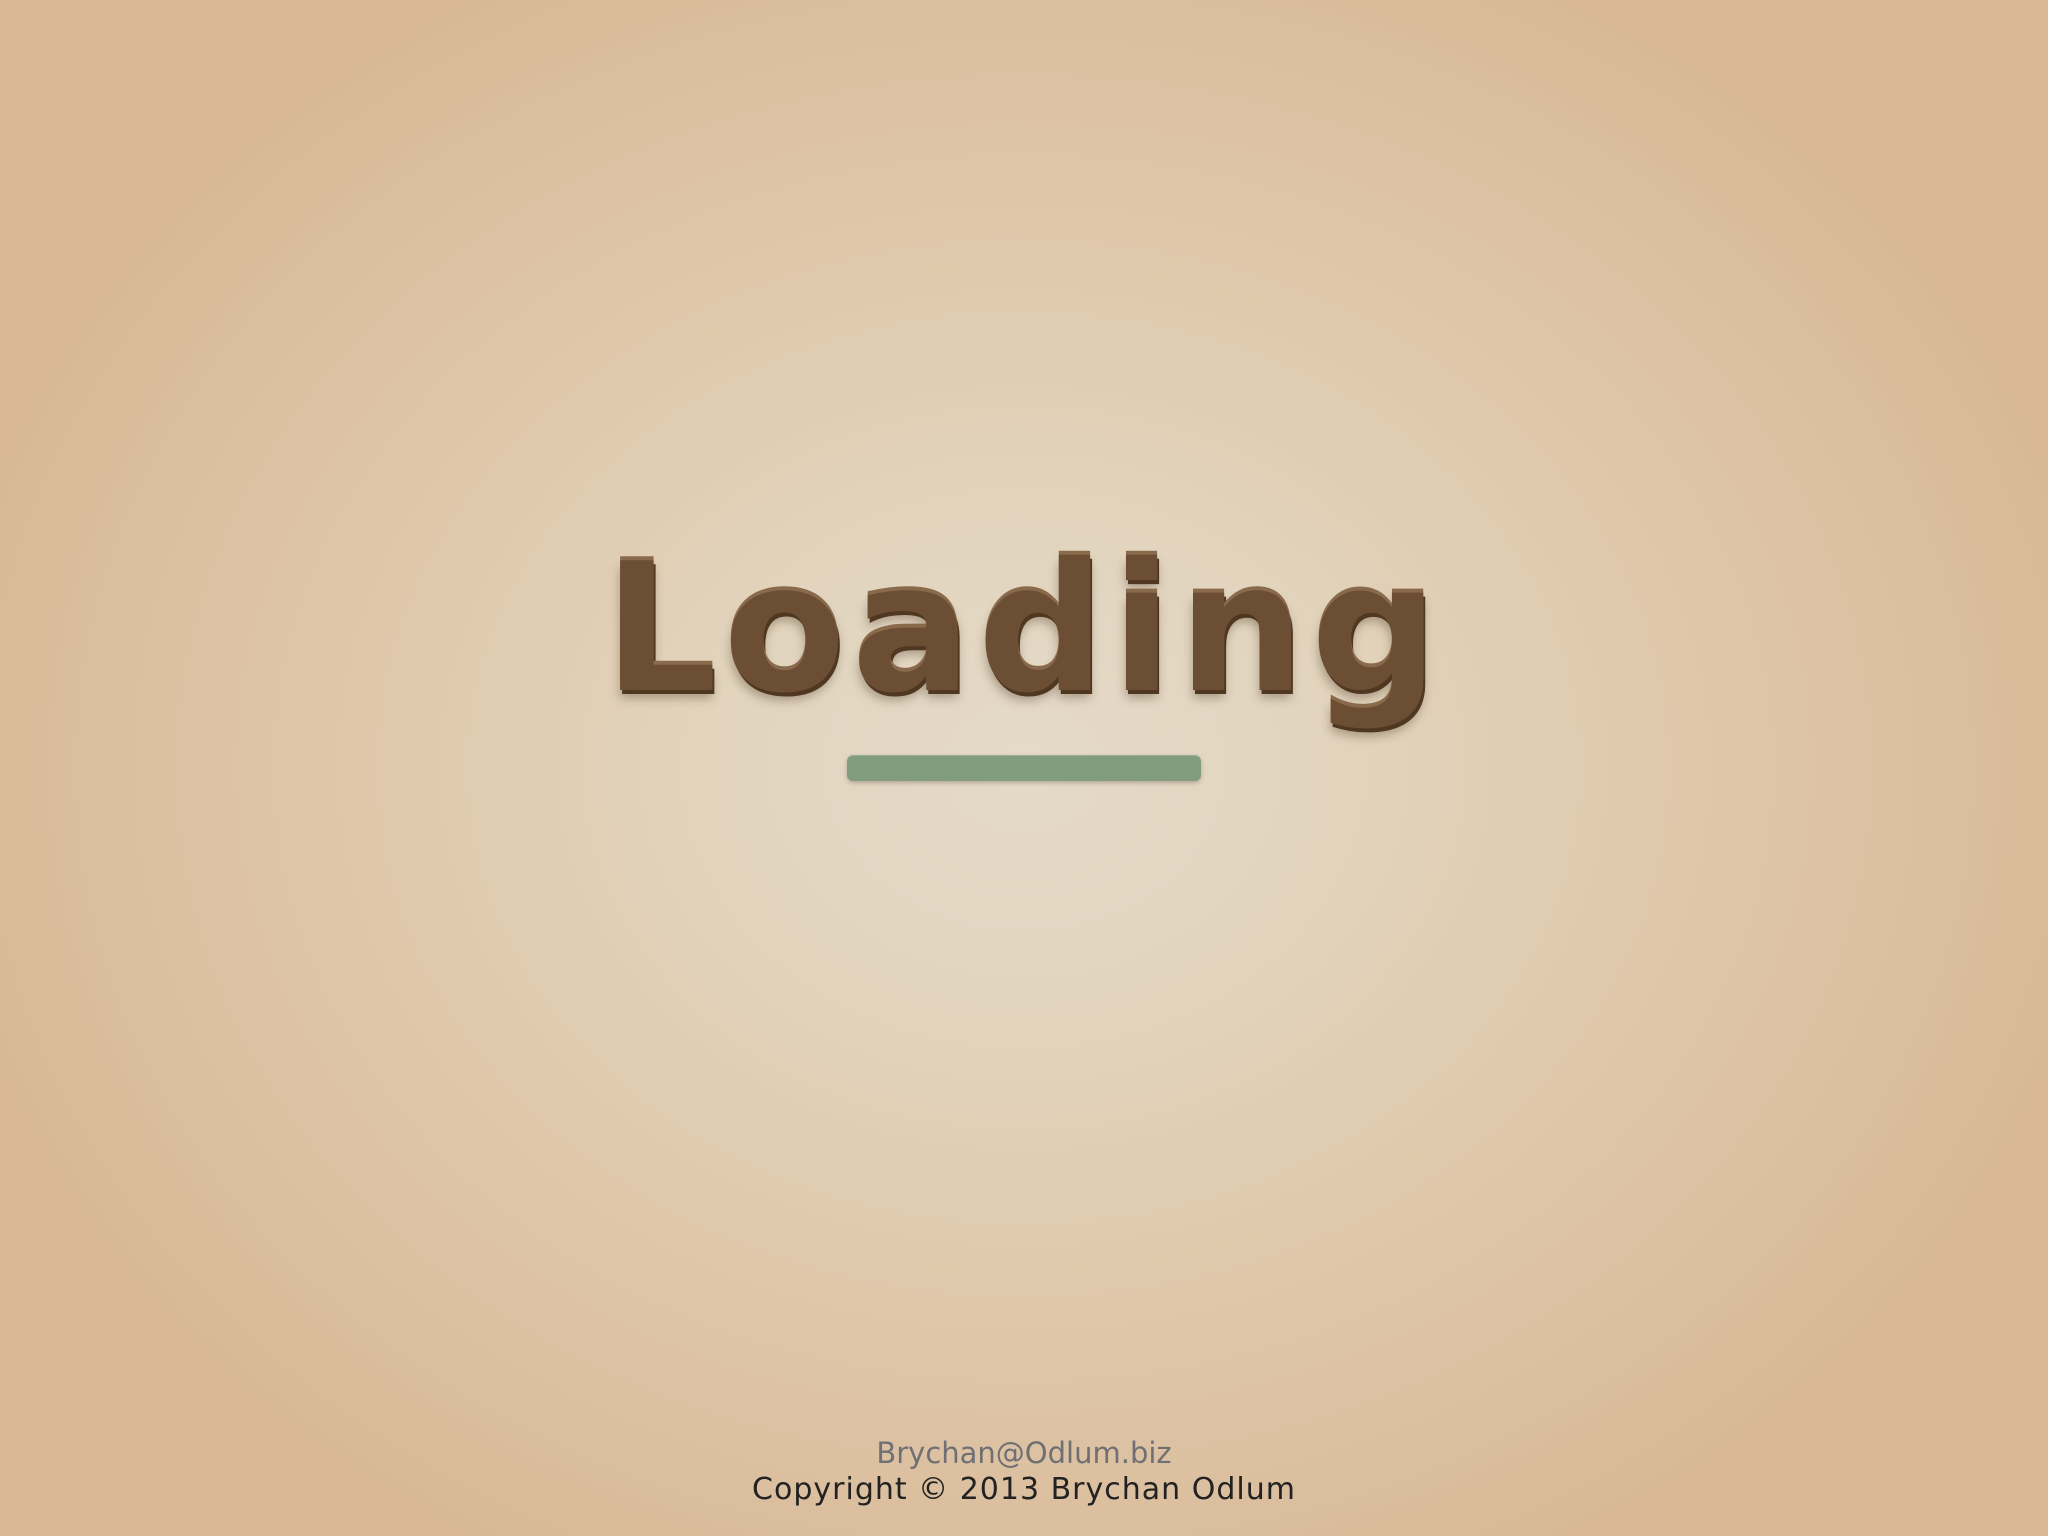 Image resolution: width=2048 pixels, height=1536 pixels. What do you see at coordinates (1024, 1489) in the screenshot?
I see `copyright-notice: Copyright © 2013 Brychan Odlum` at bounding box center [1024, 1489].